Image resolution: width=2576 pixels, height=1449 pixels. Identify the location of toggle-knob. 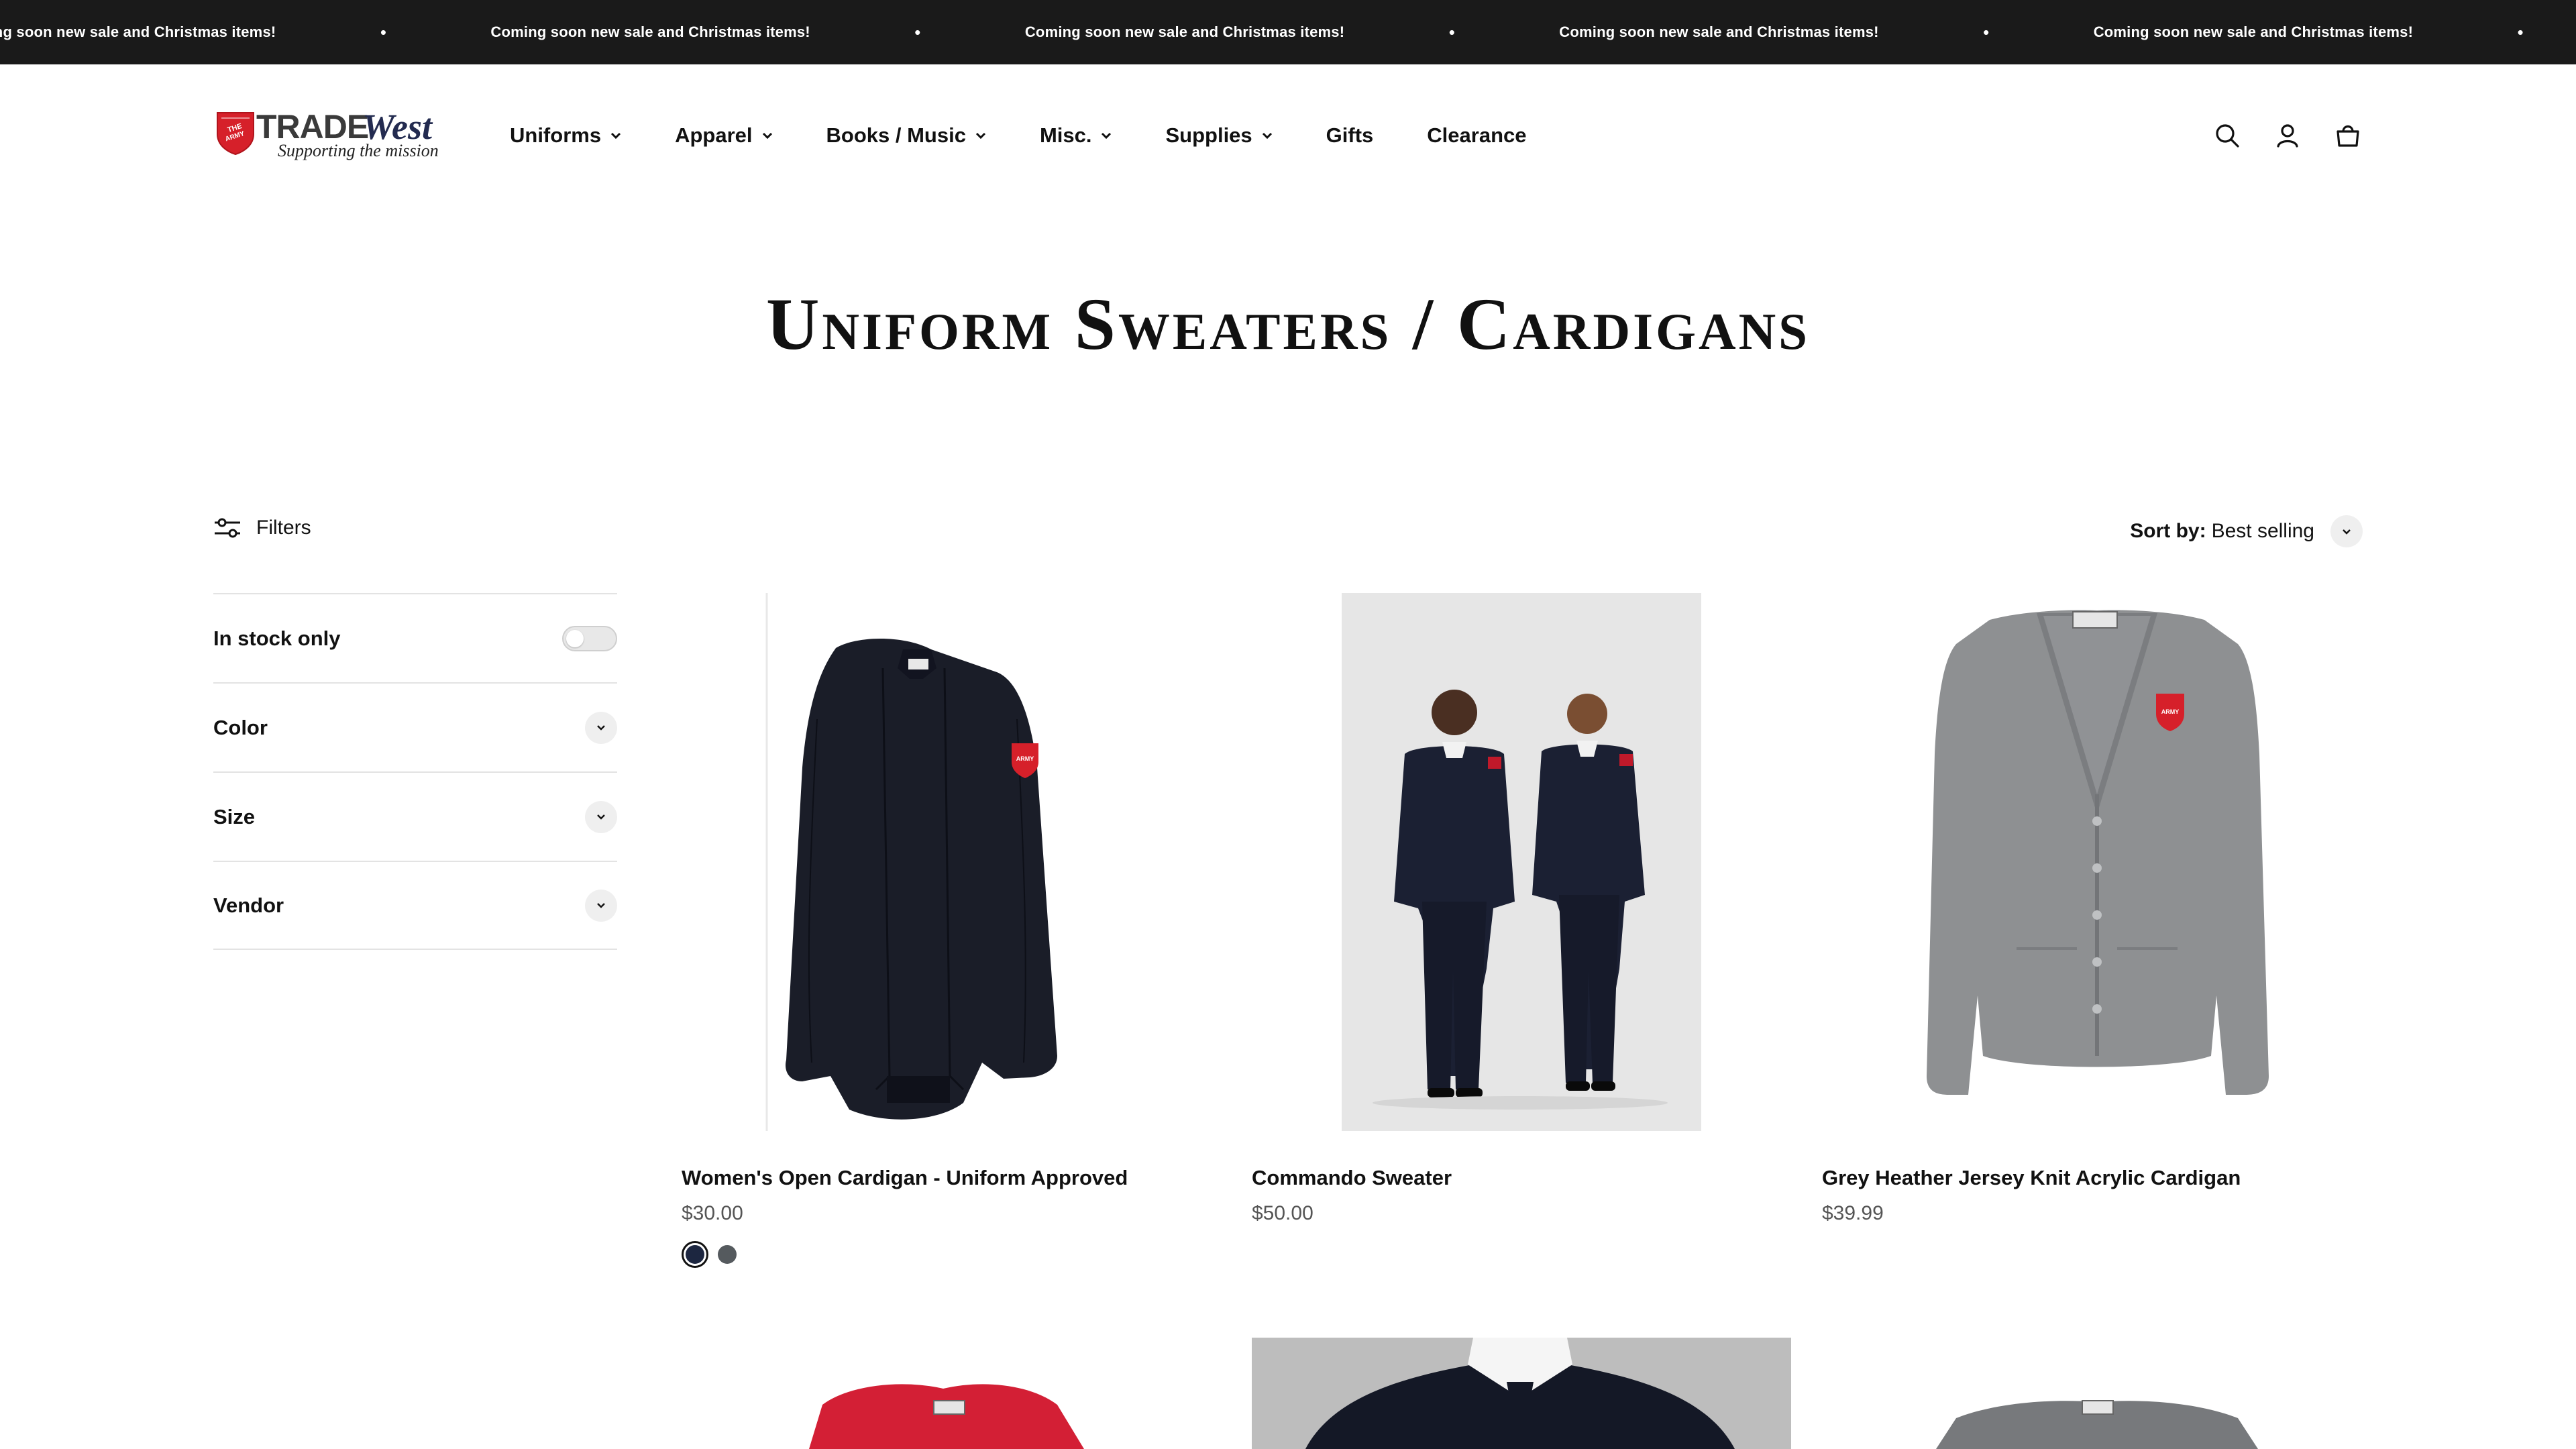
(575, 638).